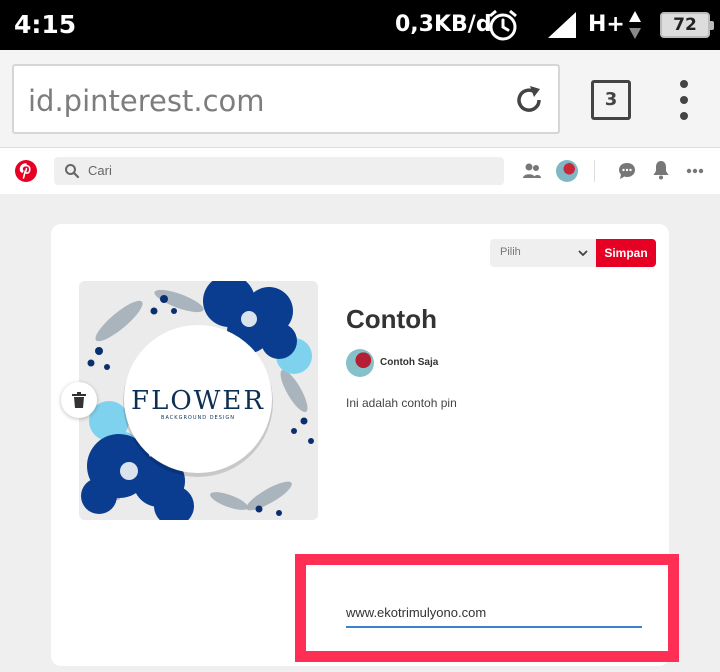 The width and height of the screenshot is (720, 672). Describe the element at coordinates (611, 100) in the screenshot. I see `tab-switcher-button: 3` at that location.